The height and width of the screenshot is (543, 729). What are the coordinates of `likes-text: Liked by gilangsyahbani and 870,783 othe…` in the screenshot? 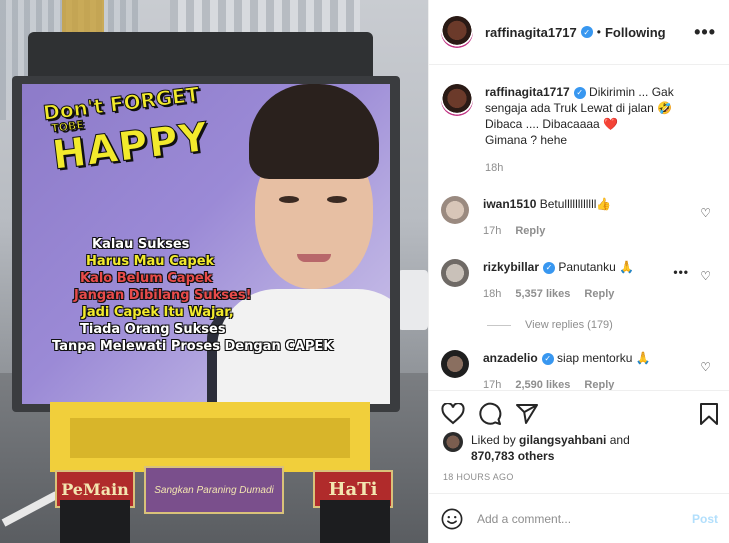 It's located at (550, 448).